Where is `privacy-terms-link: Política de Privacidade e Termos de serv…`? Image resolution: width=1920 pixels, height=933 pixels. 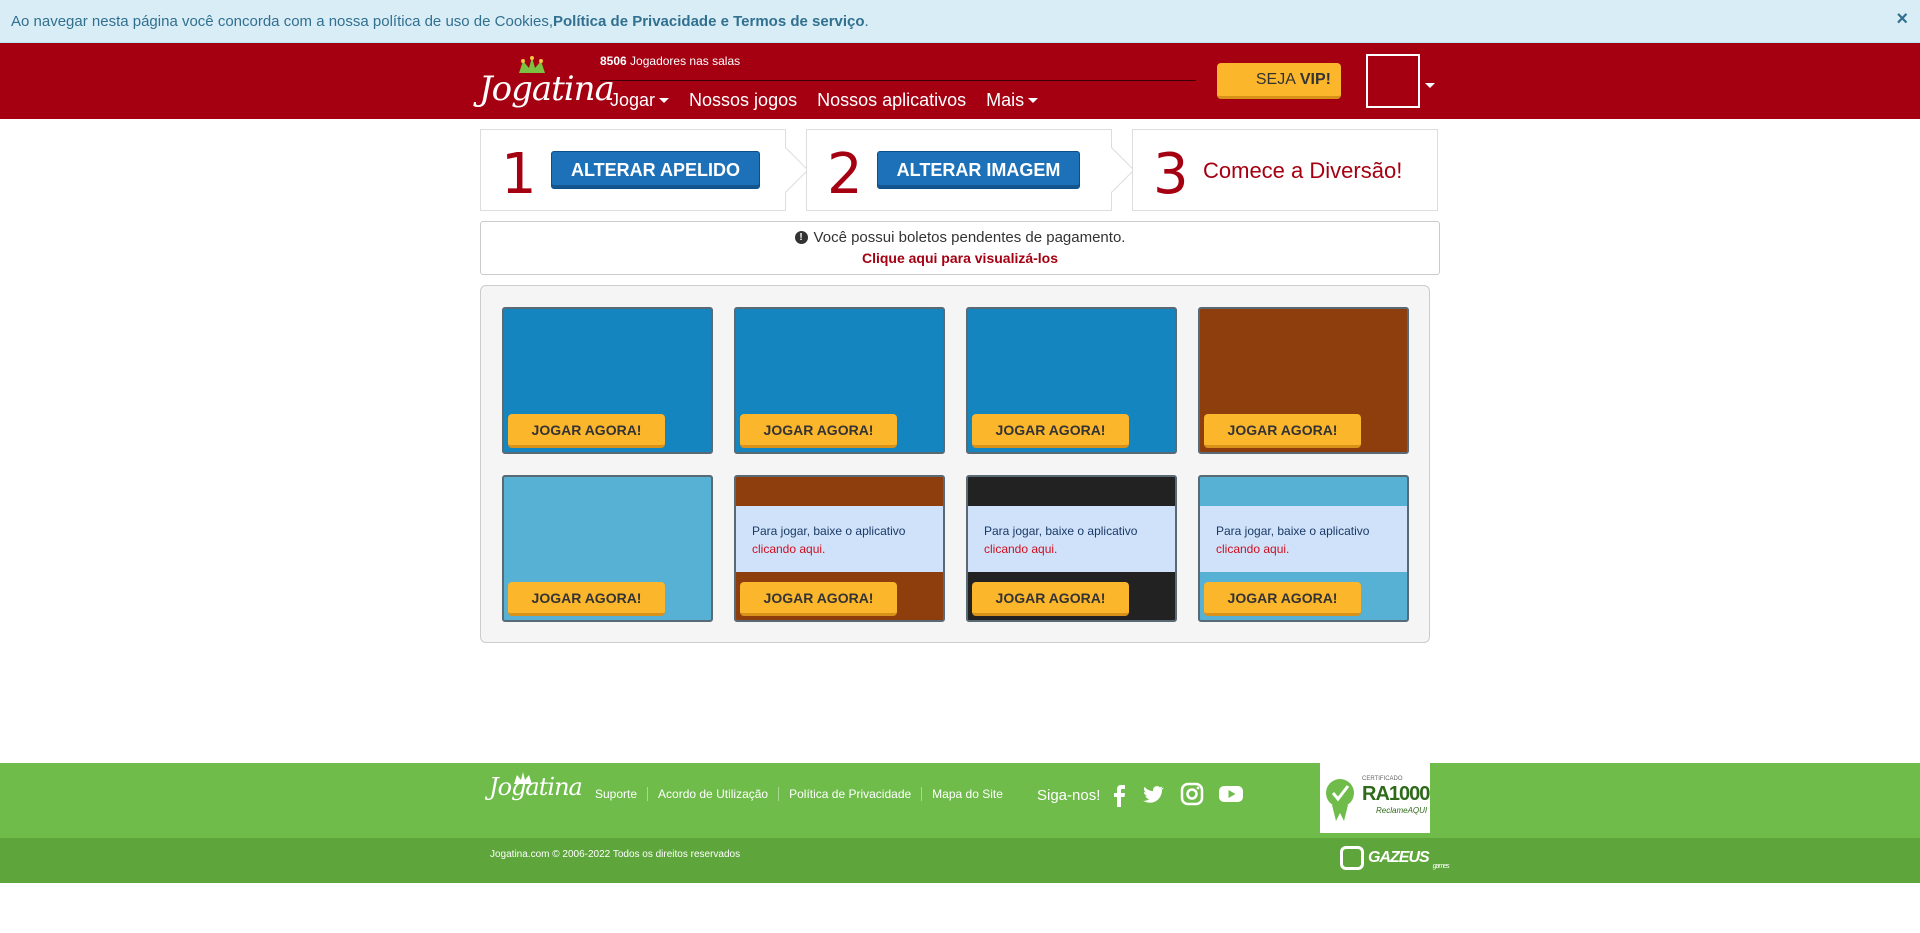 privacy-terms-link: Política de Privacidade e Termos de serv… is located at coordinates (709, 21).